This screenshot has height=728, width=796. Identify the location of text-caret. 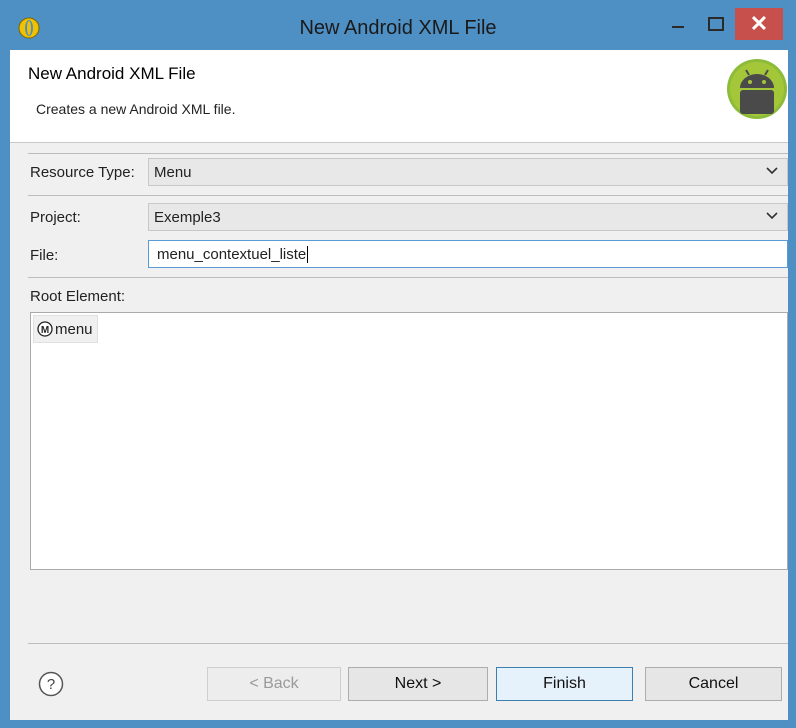
(308, 254).